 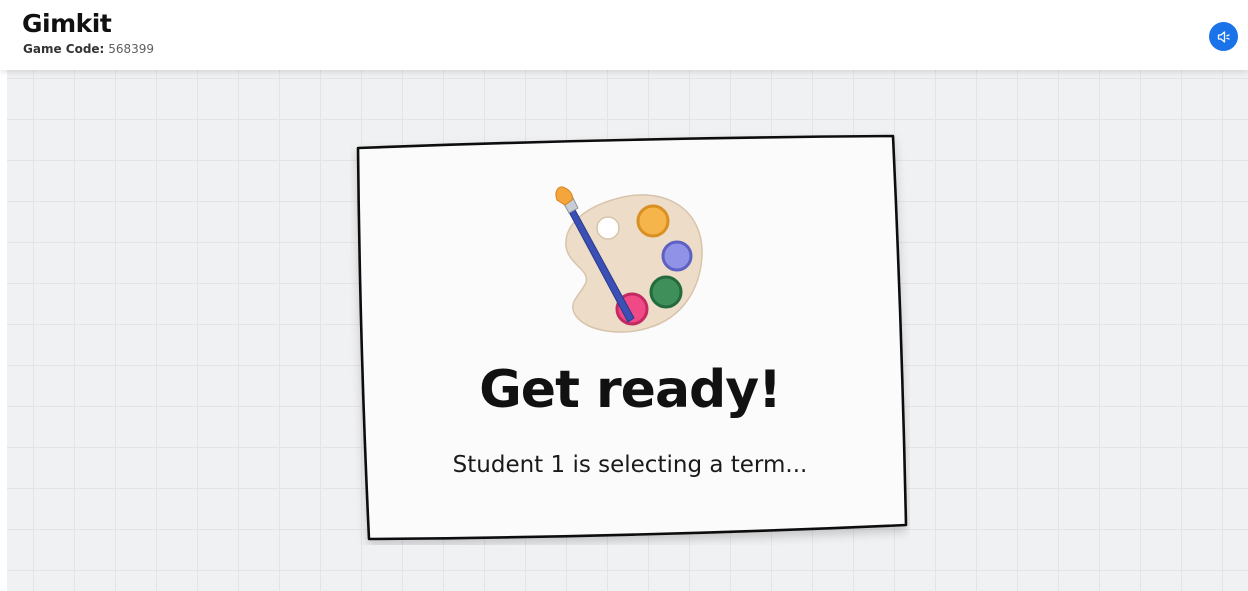 I want to click on sound-toggle-button, so click(x=1223, y=36).